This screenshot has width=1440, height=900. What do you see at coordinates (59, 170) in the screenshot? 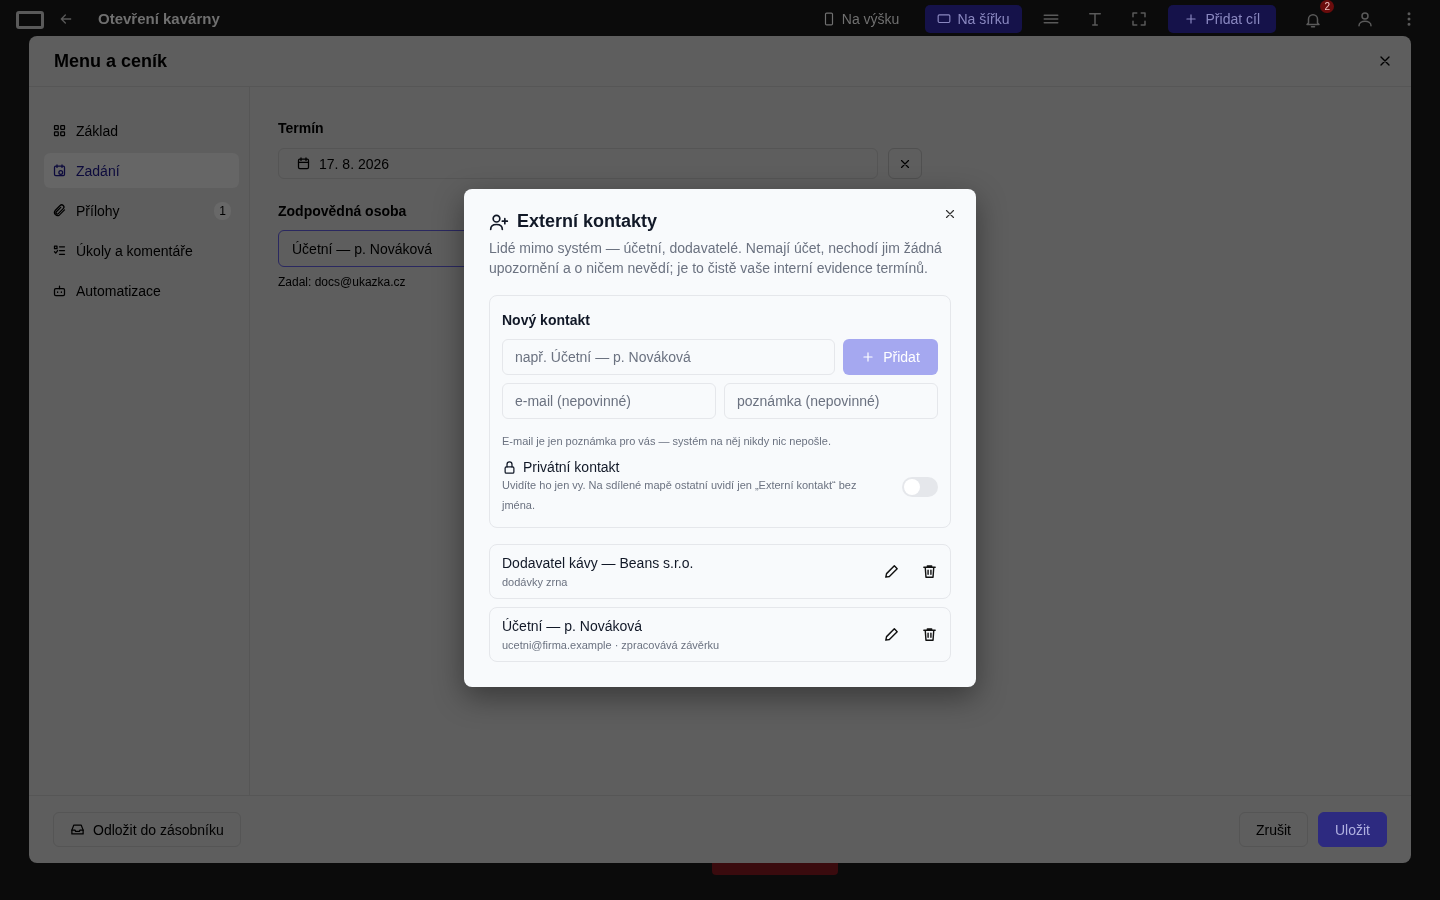
I see `calendar-clock-icon` at bounding box center [59, 170].